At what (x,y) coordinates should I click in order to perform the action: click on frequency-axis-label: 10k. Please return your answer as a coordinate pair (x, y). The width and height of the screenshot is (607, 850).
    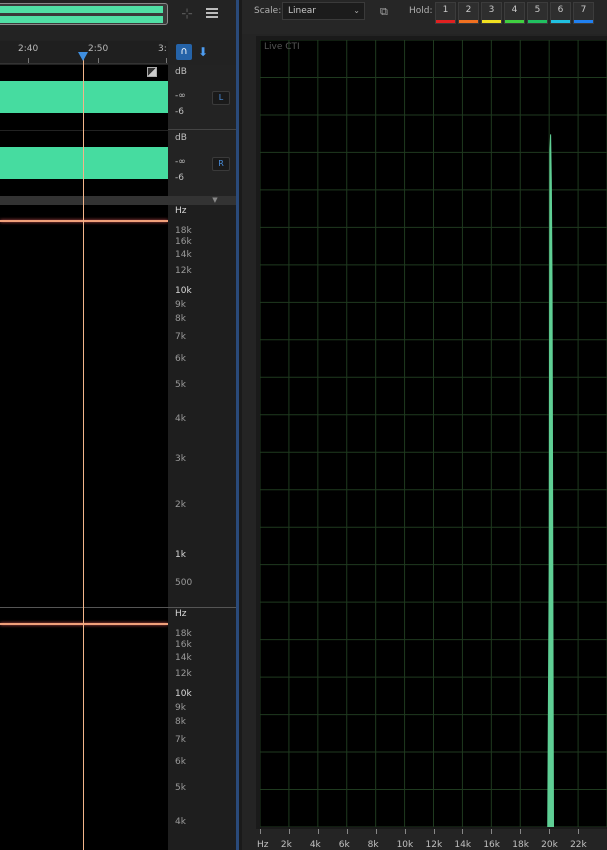
    Looking at the image, I should click on (405, 845).